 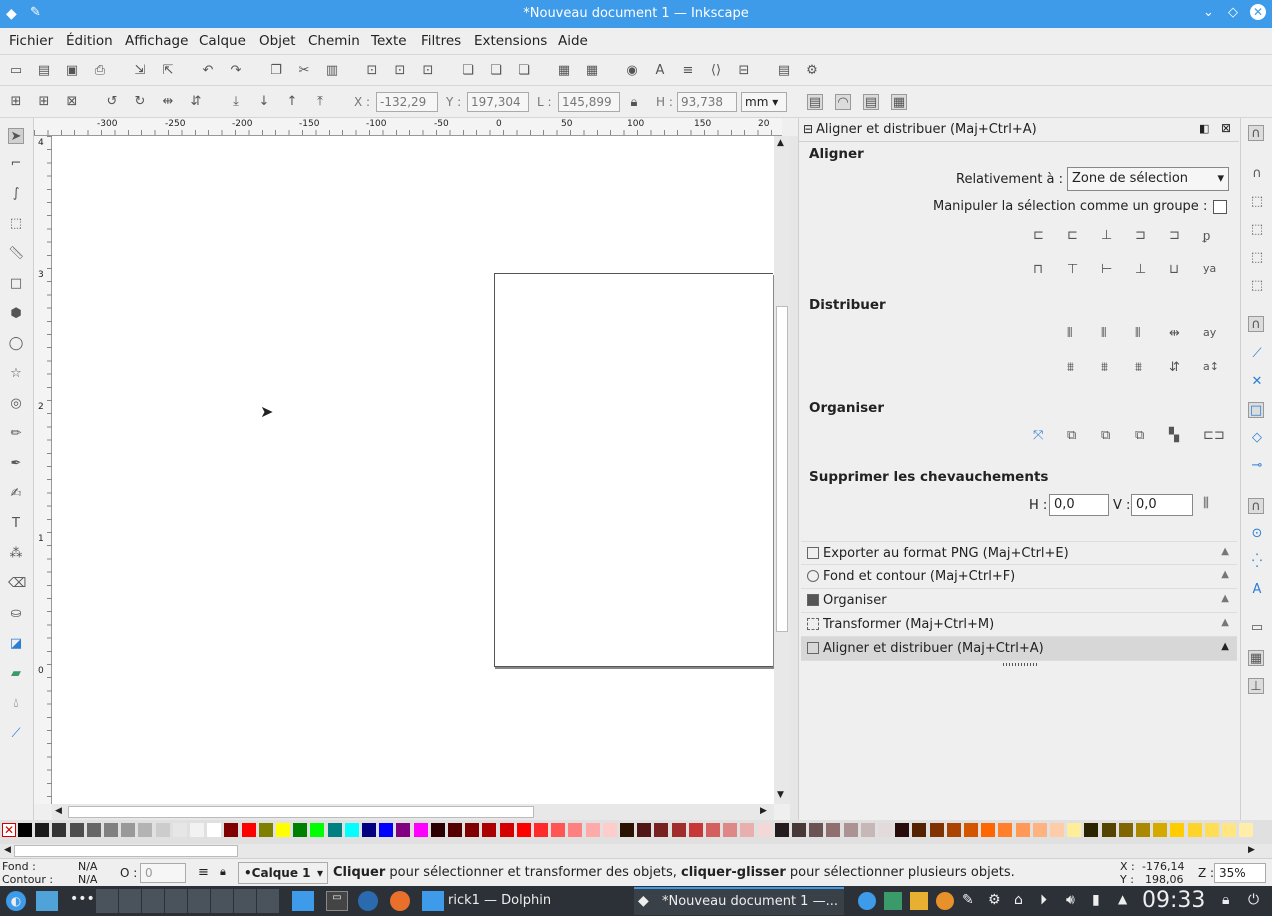 What do you see at coordinates (400, 71) in the screenshot?
I see `zoom-drawing-icon: ⊡` at bounding box center [400, 71].